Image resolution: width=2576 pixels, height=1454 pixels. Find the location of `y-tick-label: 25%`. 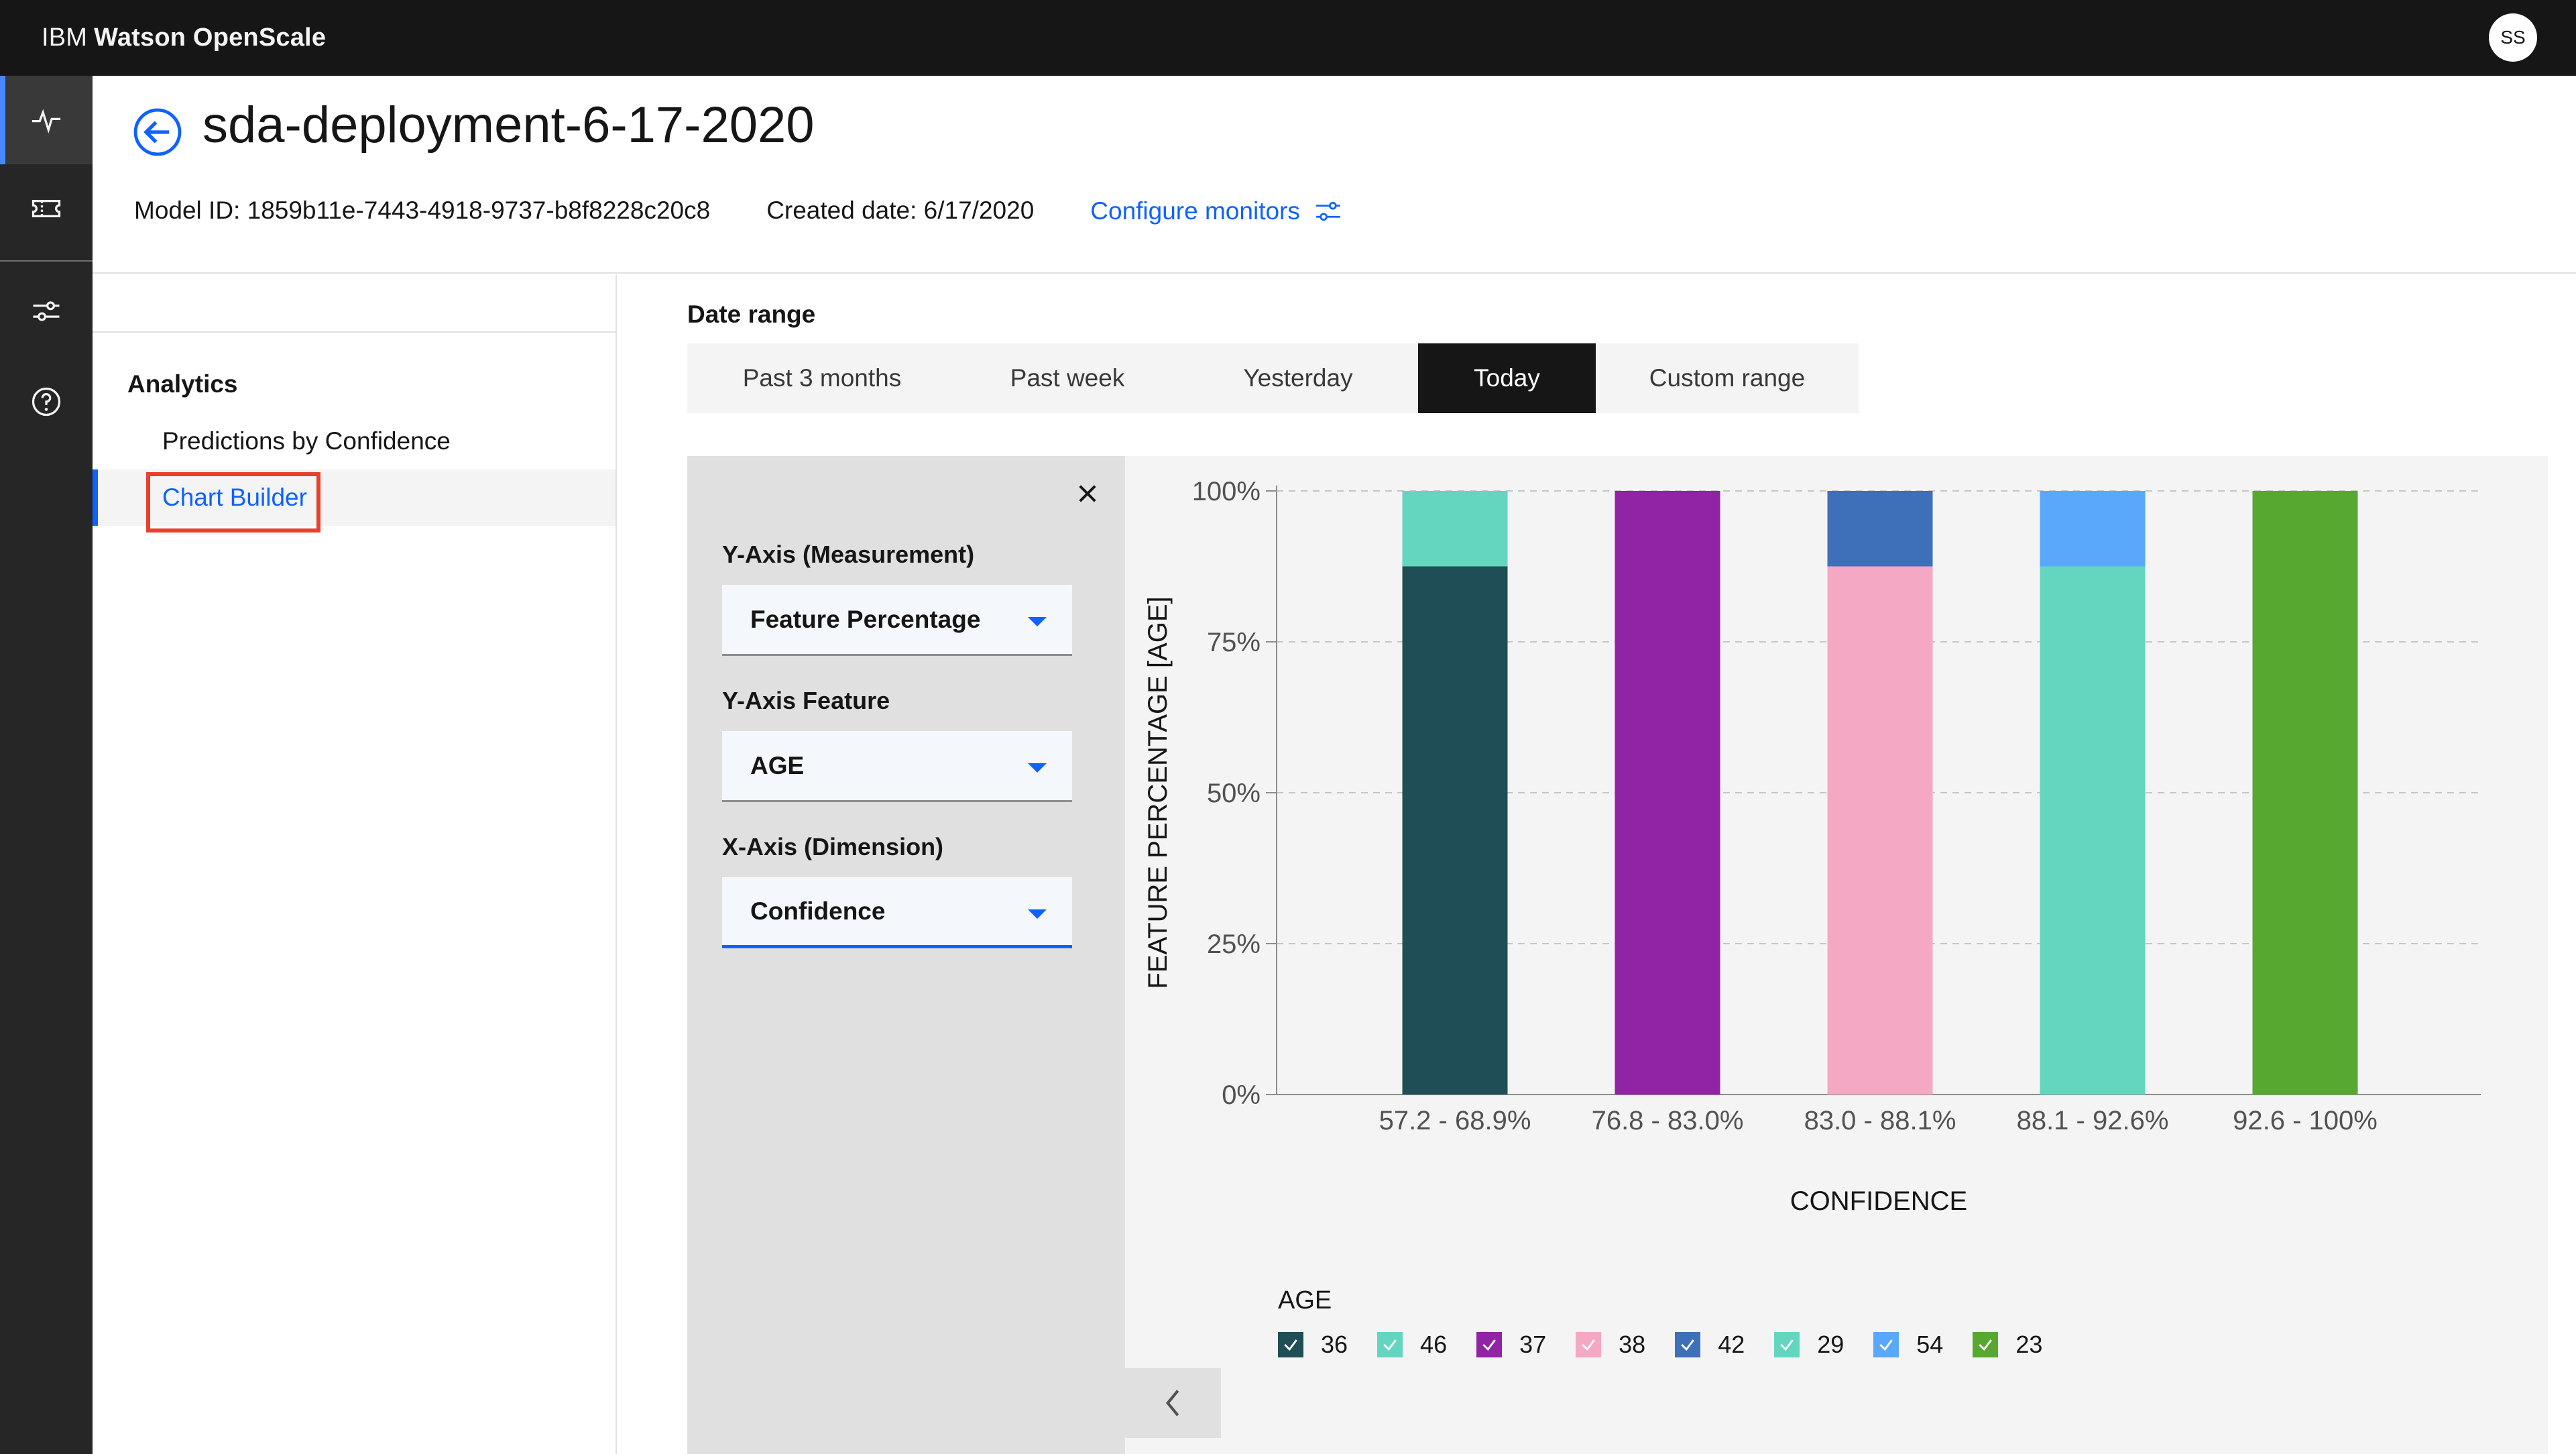

y-tick-label: 25% is located at coordinates (1234, 944).